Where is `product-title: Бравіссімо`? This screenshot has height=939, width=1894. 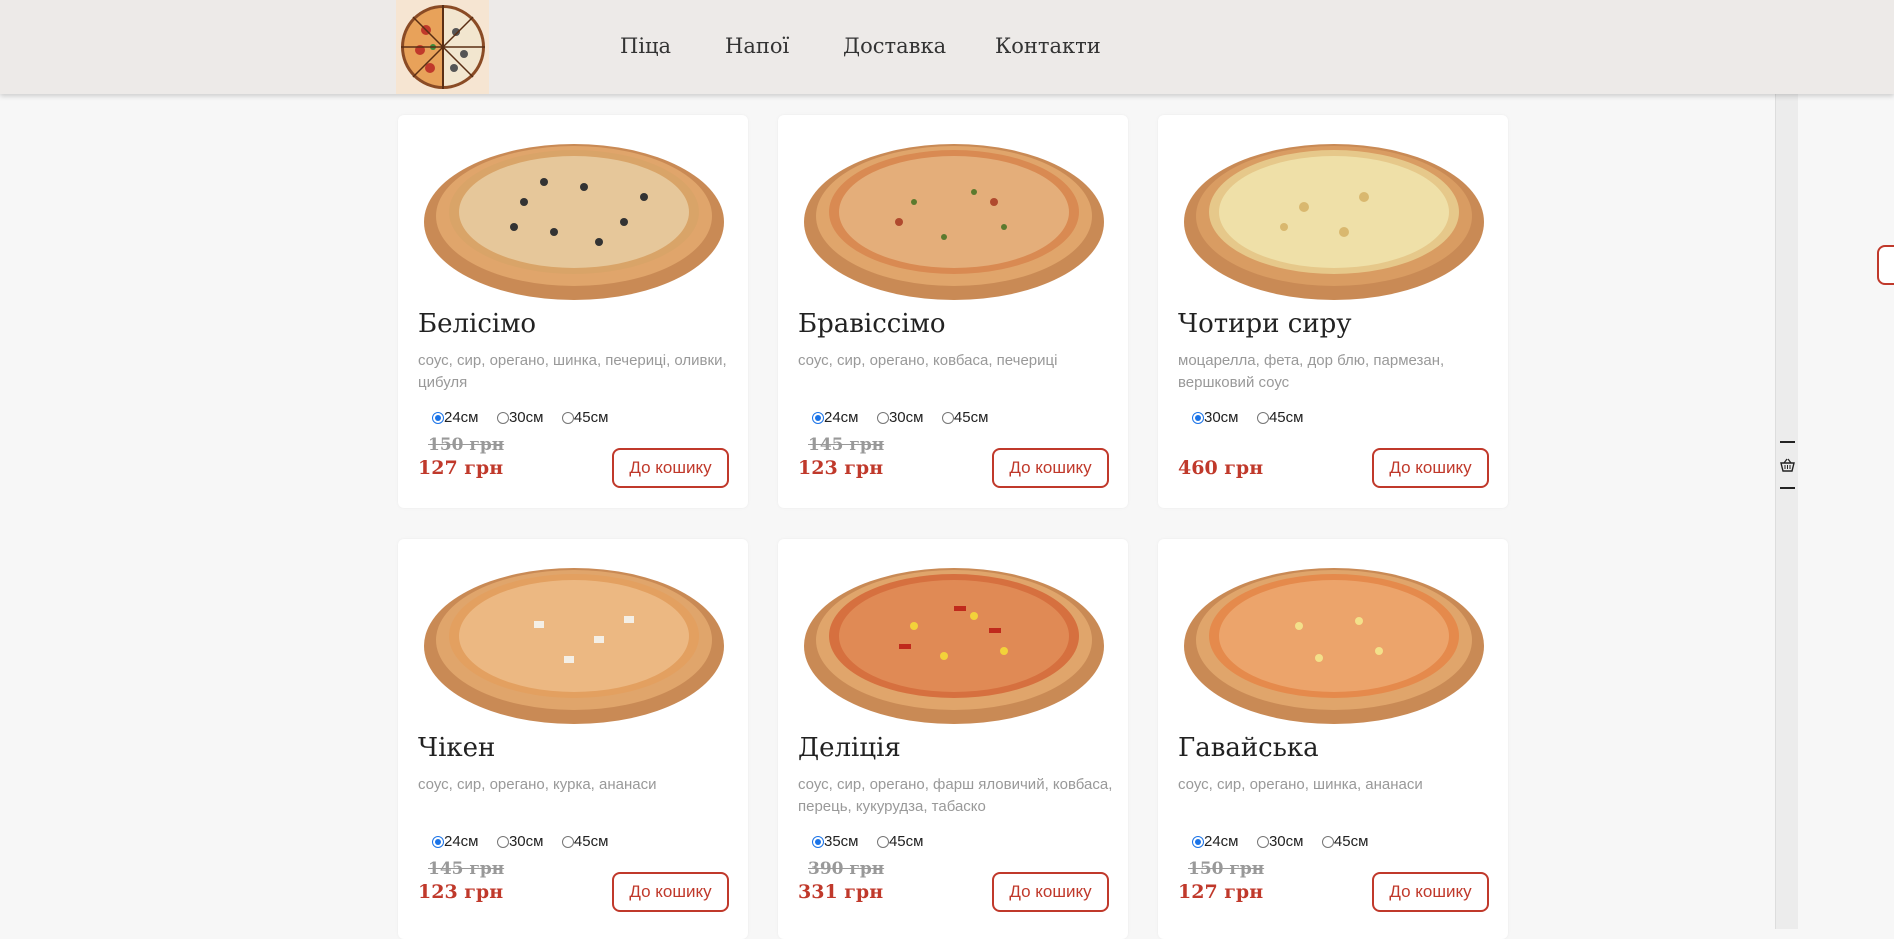 product-title: Бравіссімо is located at coordinates (872, 324).